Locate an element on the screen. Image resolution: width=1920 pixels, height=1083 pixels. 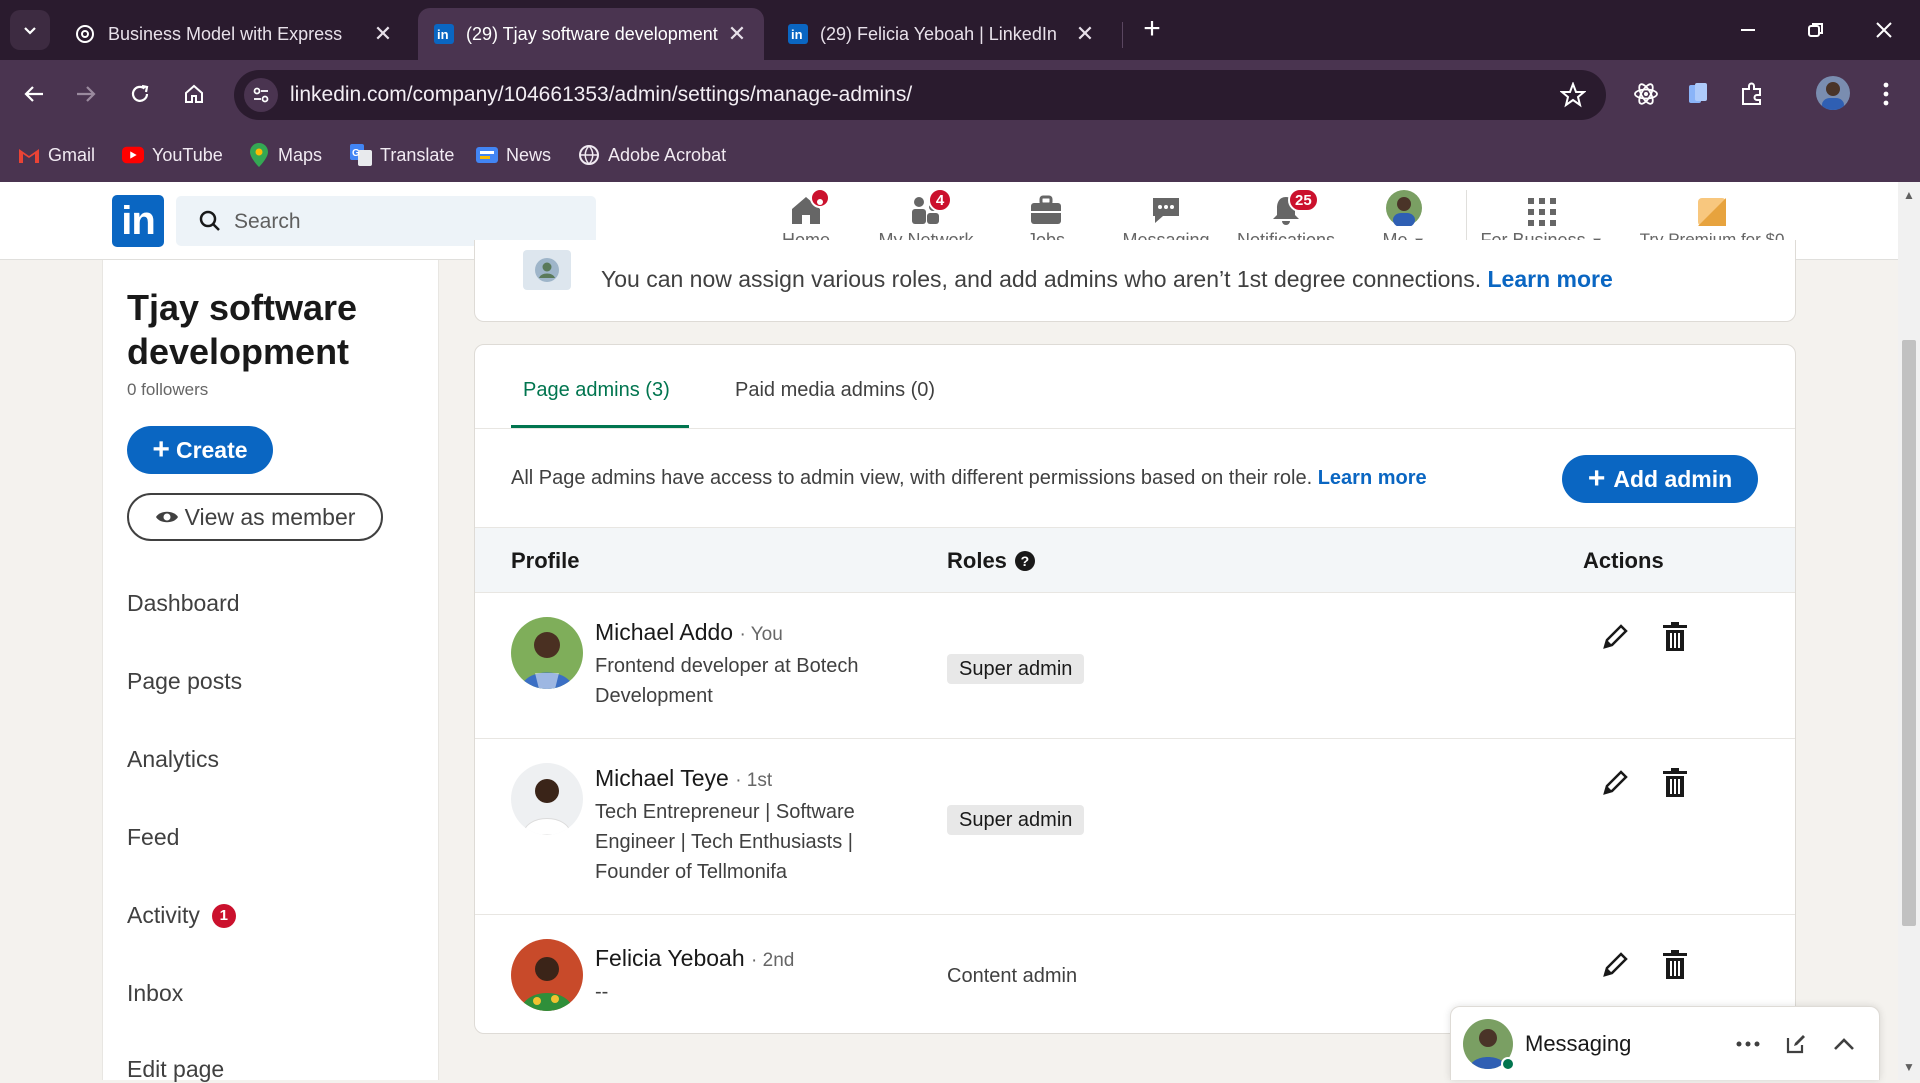
extensions-puzzle-icon is located at coordinates (1752, 94).